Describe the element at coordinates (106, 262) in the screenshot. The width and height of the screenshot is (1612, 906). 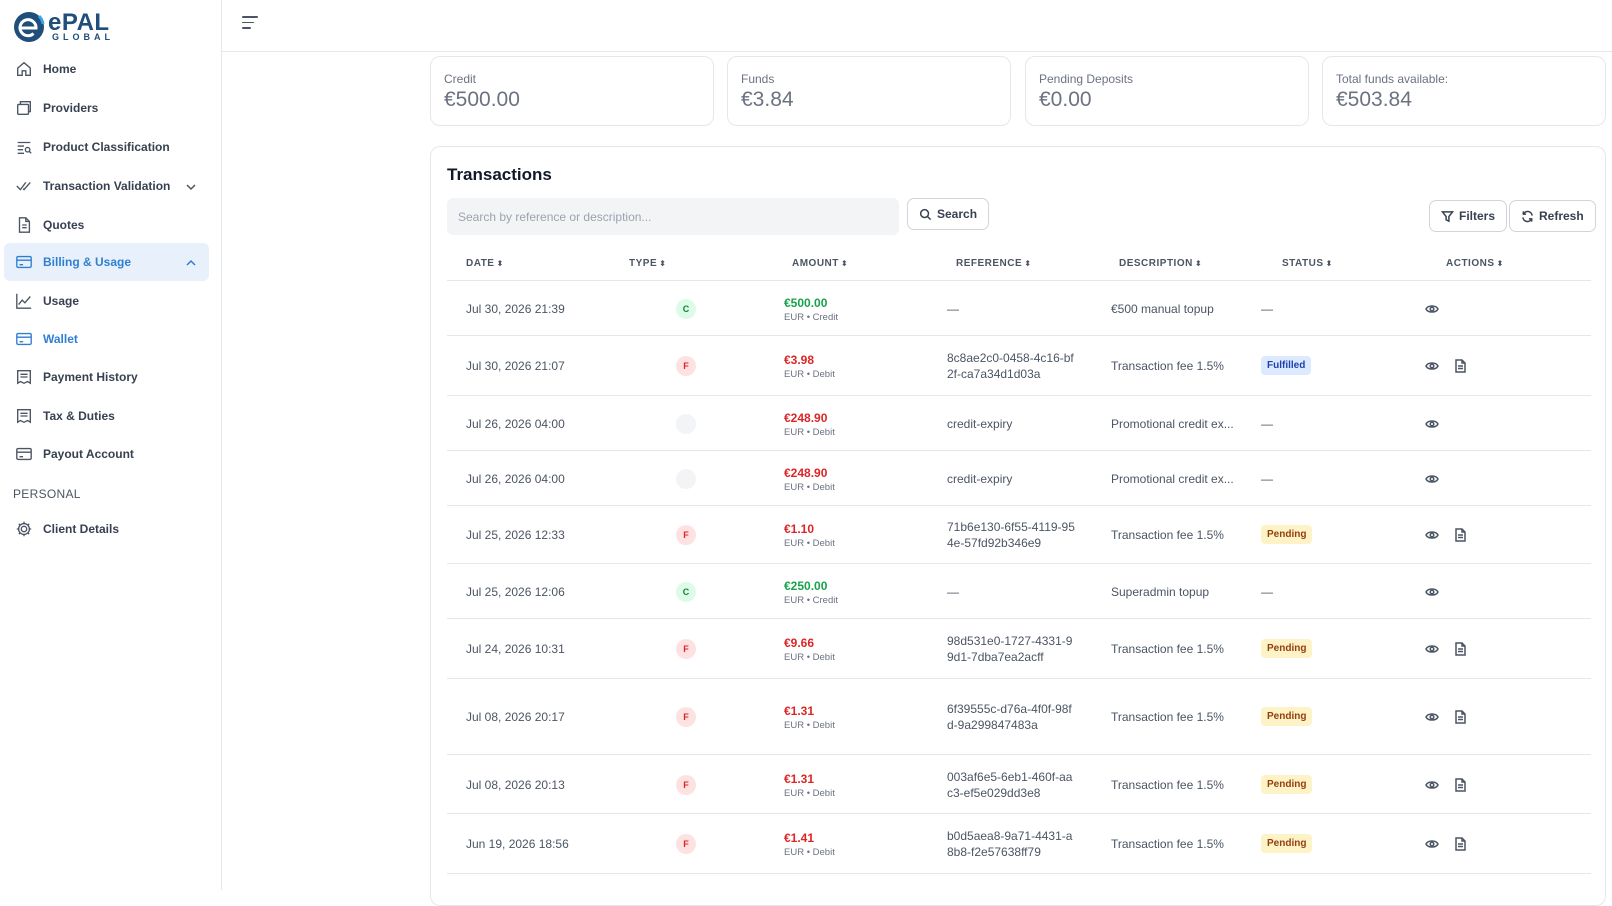
I see `sidebar-item-billing-usage: Billing & Usage` at that location.